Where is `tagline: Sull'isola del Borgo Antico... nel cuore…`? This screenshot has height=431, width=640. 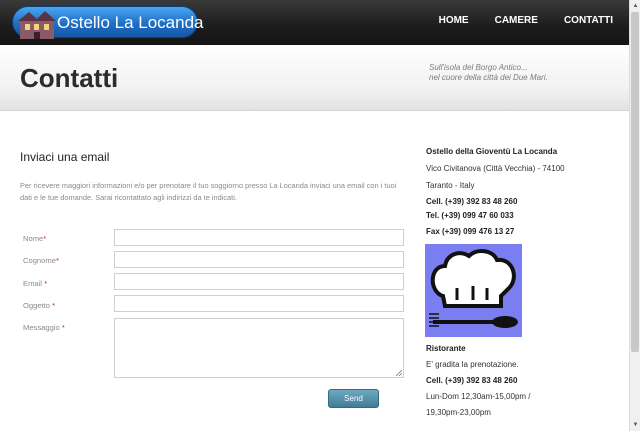
tagline: Sull'isola del Borgo Antico... nel cuore… is located at coordinates (488, 73).